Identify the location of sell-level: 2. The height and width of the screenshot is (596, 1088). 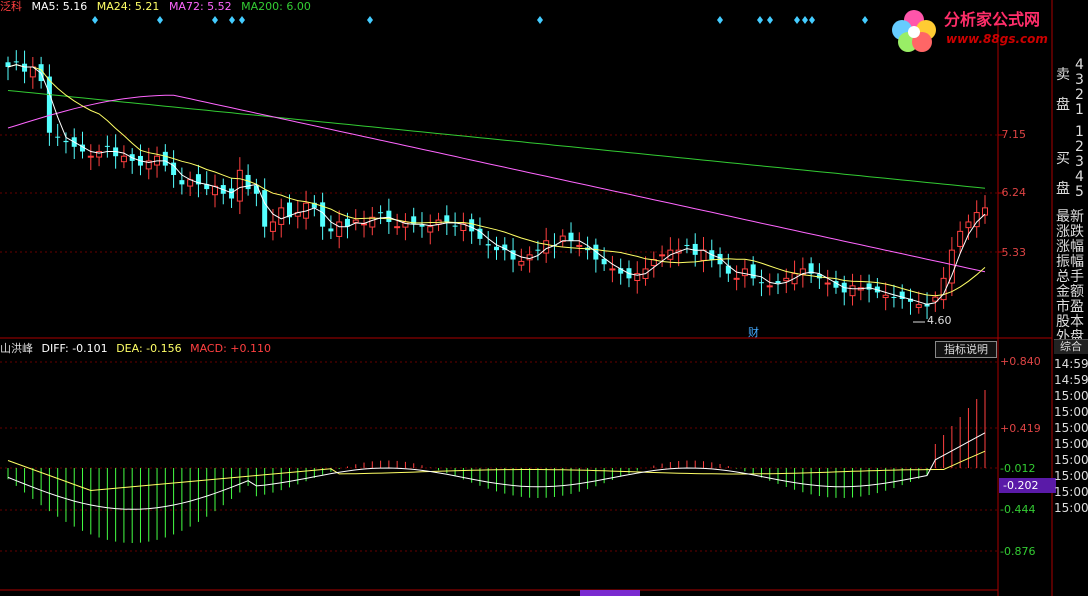
(1079, 95).